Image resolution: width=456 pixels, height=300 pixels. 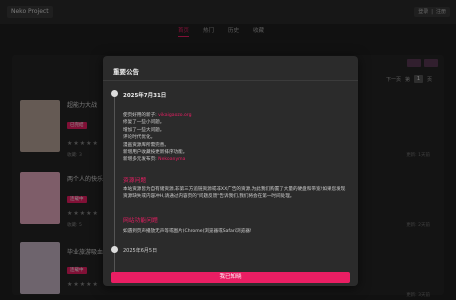 What do you see at coordinates (145, 96) in the screenshot?
I see `entry-date: 2025年7月31日` at bounding box center [145, 96].